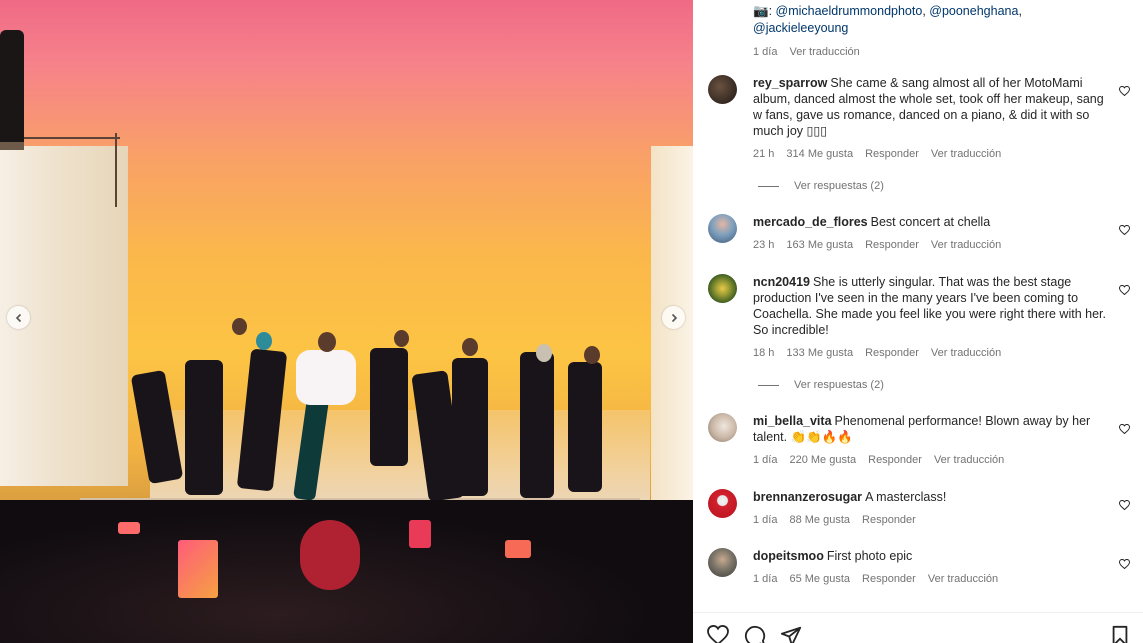 The image size is (1143, 643). I want to click on chevron-left-icon, so click(18, 317).